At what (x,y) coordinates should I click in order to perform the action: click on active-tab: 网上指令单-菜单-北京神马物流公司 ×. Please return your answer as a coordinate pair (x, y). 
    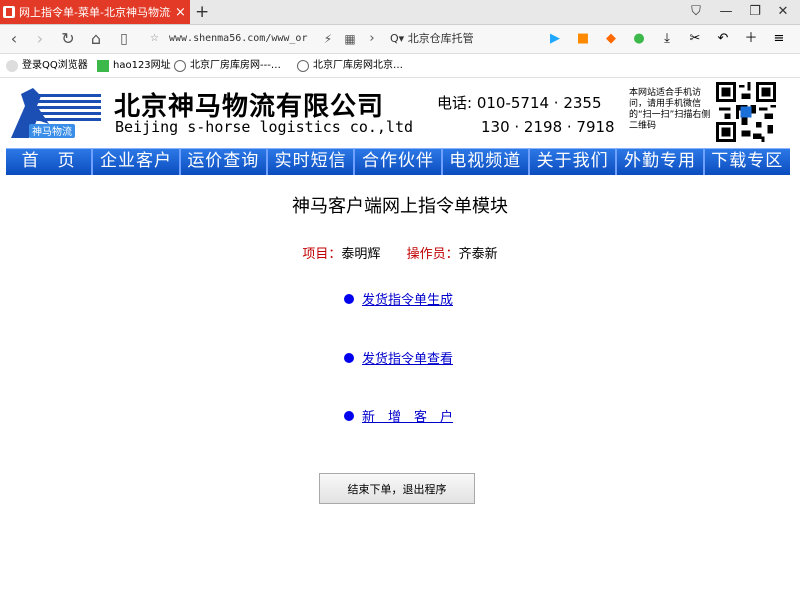
    Looking at the image, I should click on (95, 12).